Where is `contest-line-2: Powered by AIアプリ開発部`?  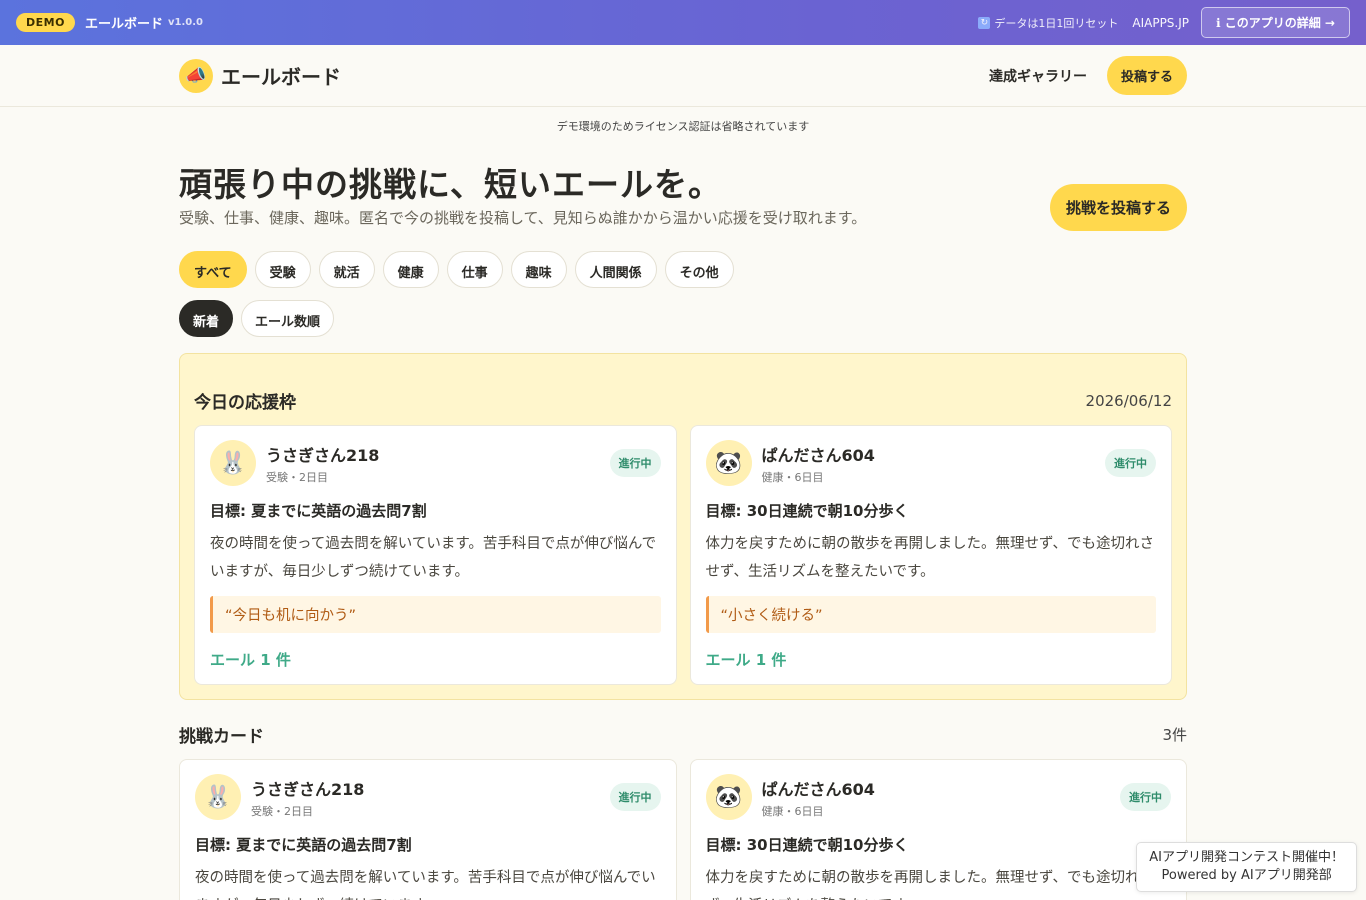
contest-line-2: Powered by AIアプリ開発部 is located at coordinates (1246, 875).